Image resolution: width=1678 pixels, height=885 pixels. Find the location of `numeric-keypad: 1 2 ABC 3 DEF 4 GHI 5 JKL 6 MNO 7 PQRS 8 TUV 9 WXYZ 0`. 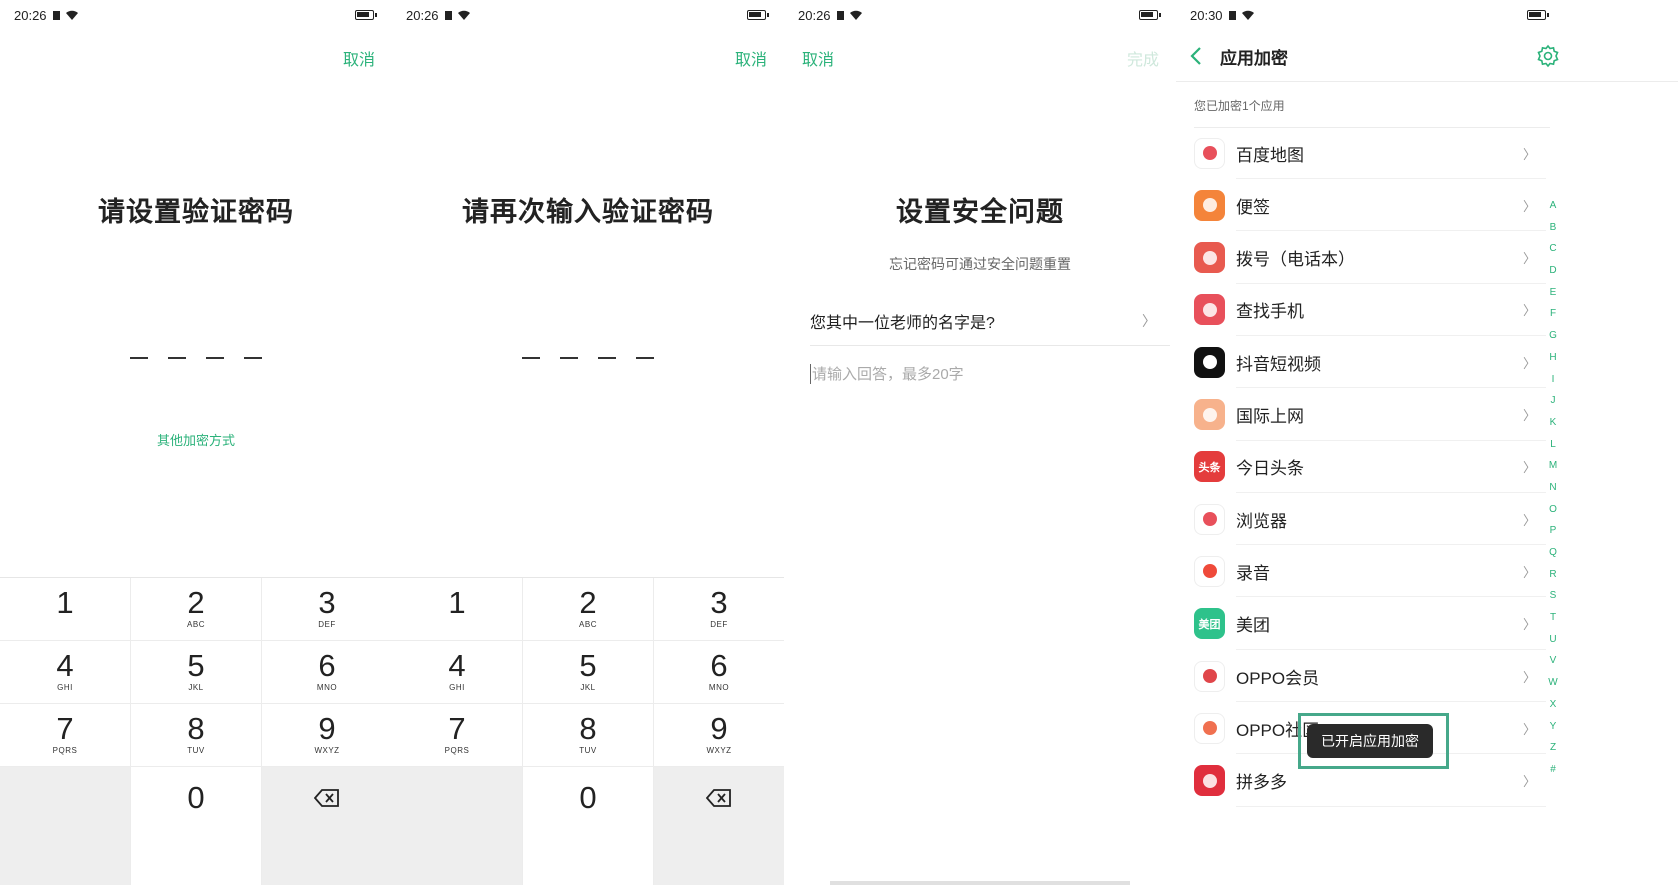

numeric-keypad: 1 2 ABC 3 DEF 4 GHI 5 JKL 6 MNO 7 PQRS 8 TUV 9 WXYZ 0 is located at coordinates (588, 731).